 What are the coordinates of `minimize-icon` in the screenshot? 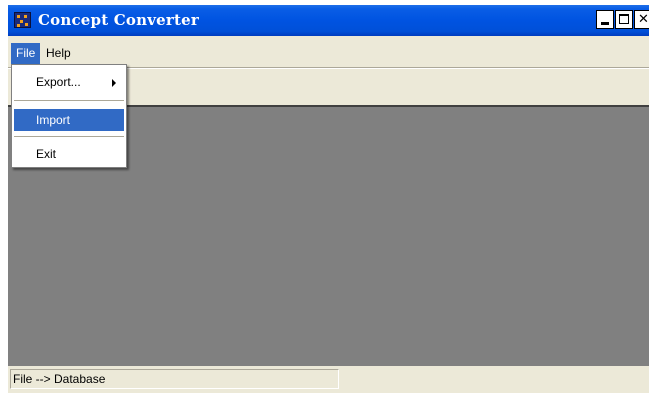 It's located at (605, 23).